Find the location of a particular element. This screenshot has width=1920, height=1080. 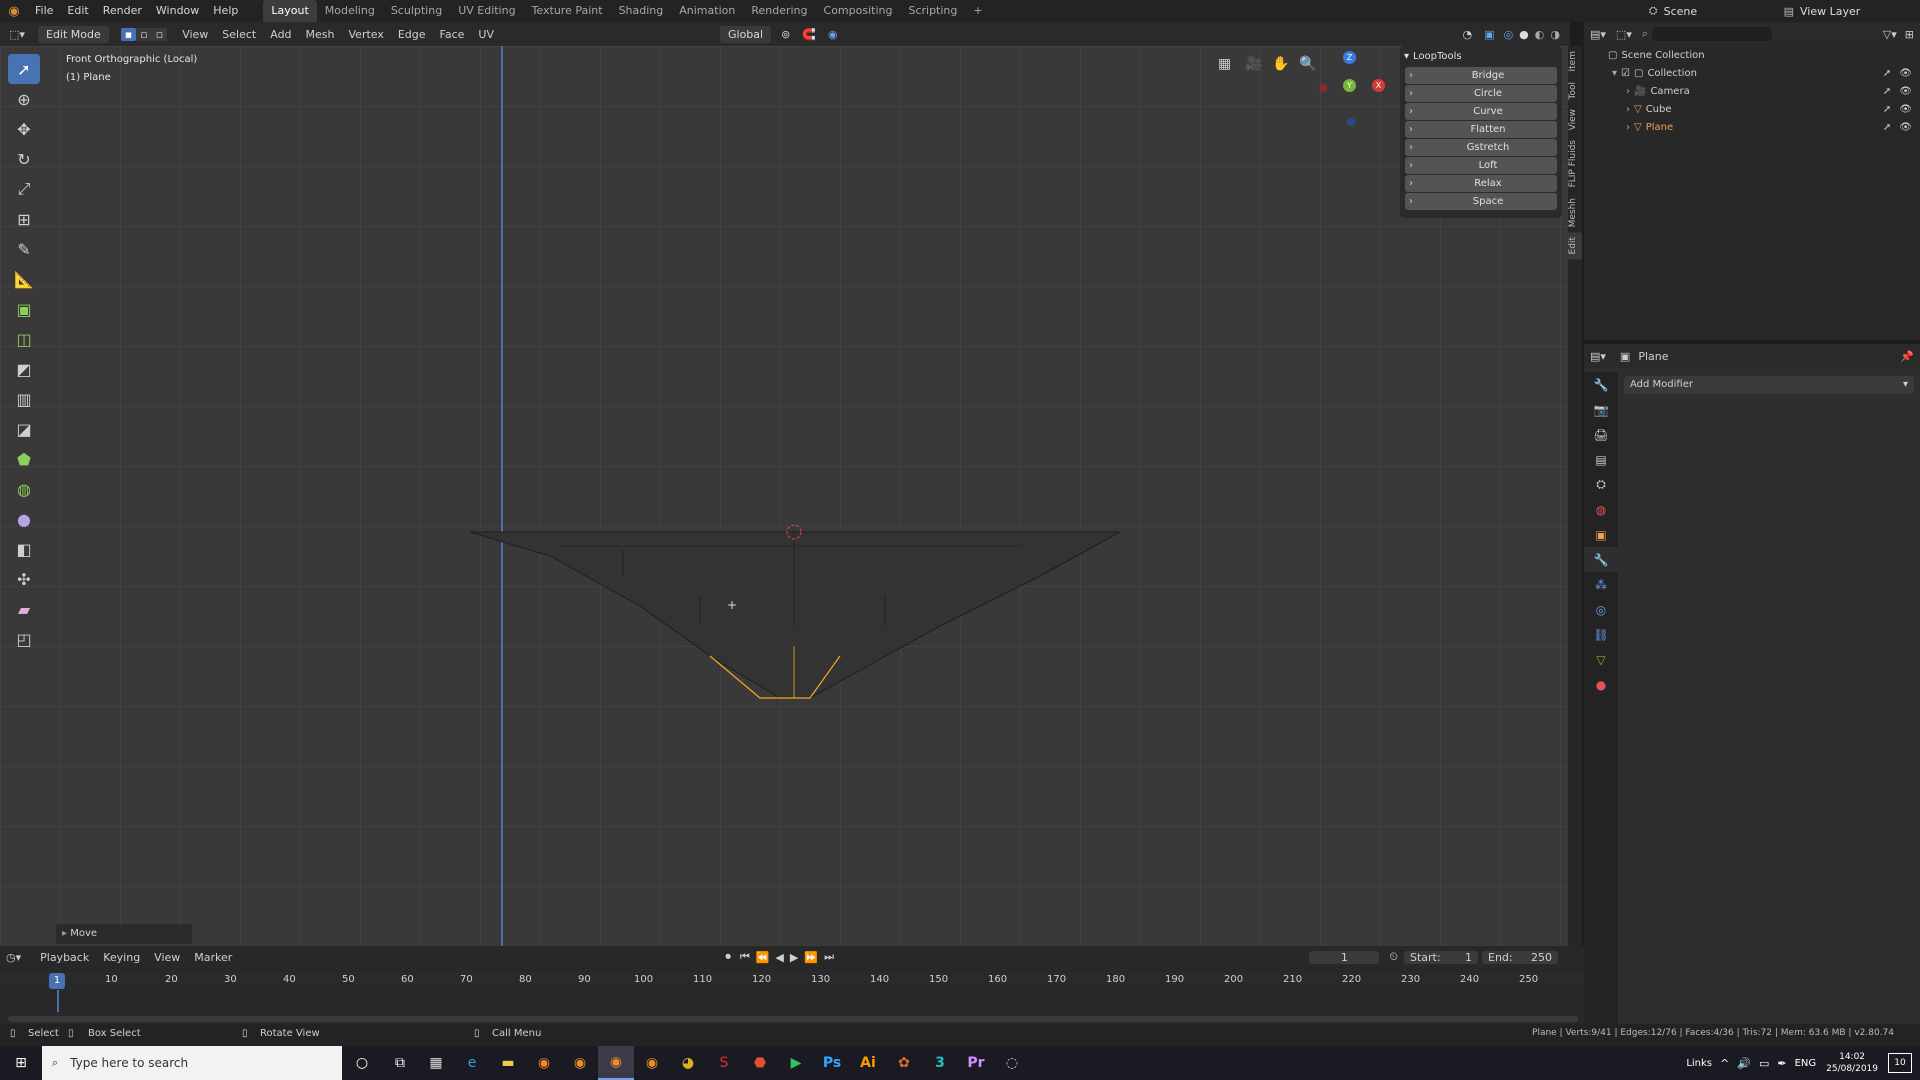

tab-shading: Shading is located at coordinates (641, 11).